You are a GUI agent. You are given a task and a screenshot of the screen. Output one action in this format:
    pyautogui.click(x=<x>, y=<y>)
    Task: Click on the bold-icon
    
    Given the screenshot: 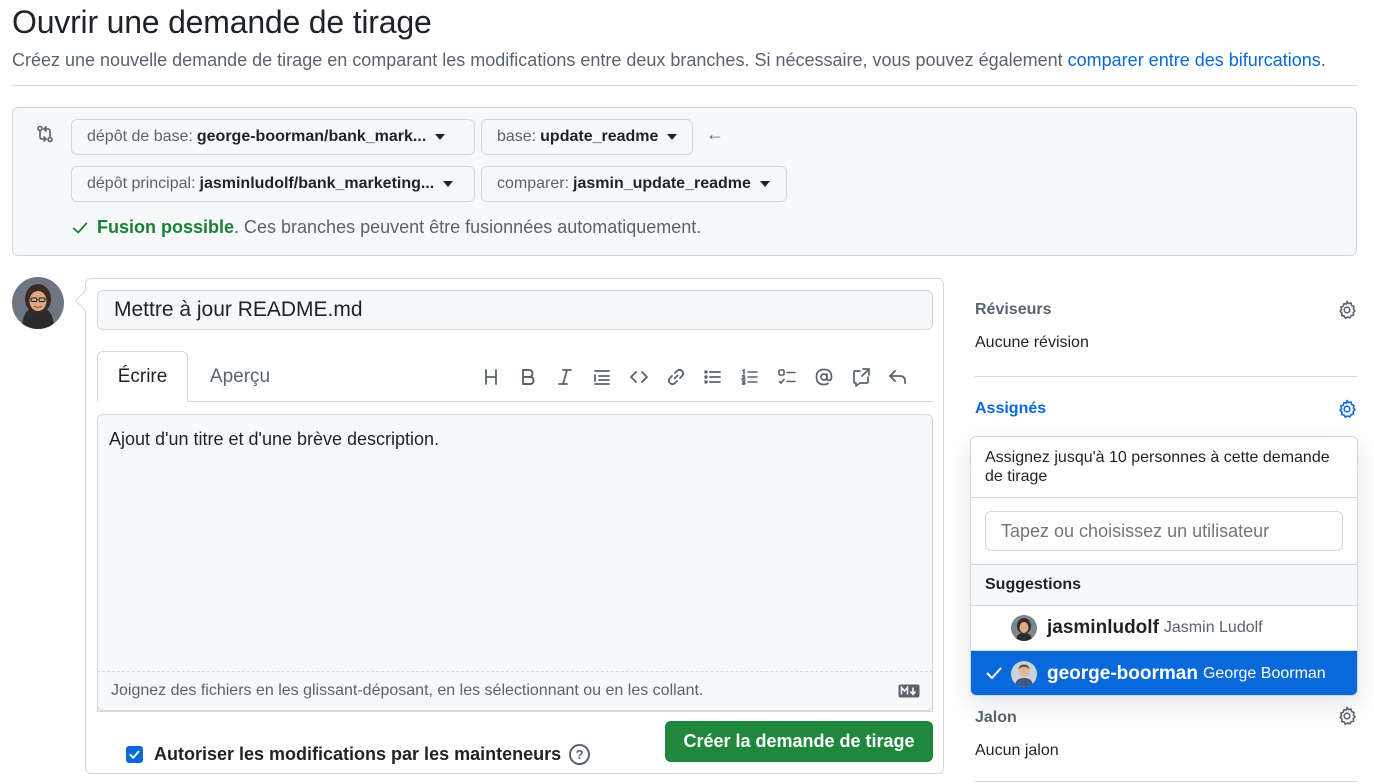 What is the action you would take?
    pyautogui.click(x=528, y=377)
    